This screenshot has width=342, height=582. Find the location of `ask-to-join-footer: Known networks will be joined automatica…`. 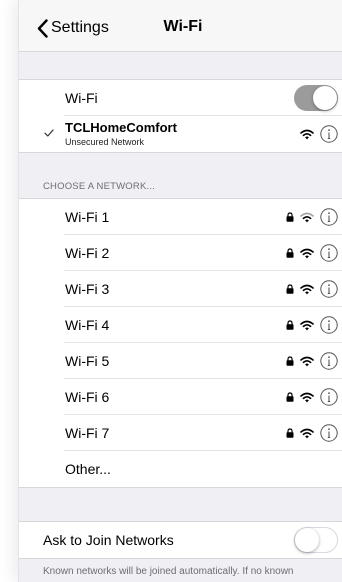

ask-to-join-footer: Known networks will be joined automatica… is located at coordinates (168, 571).